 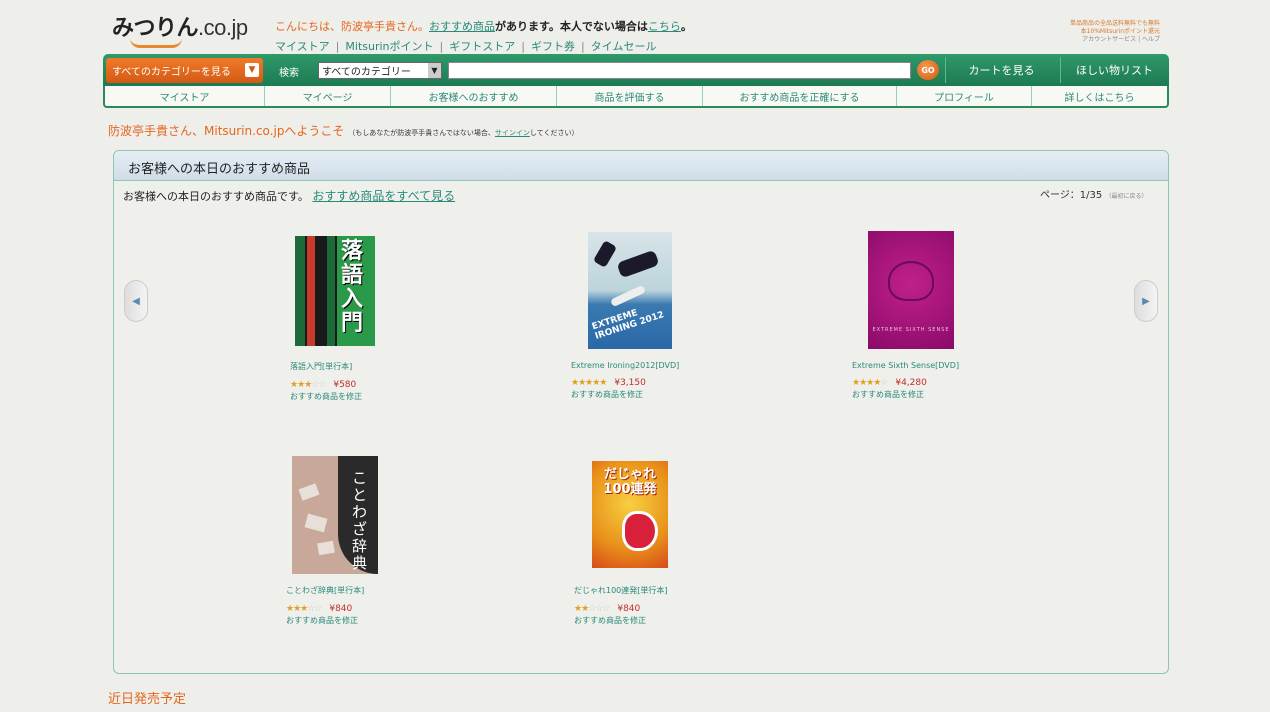 What do you see at coordinates (366, 72) in the screenshot?
I see `category-select-value: すべてのカテゴリー` at bounding box center [366, 72].